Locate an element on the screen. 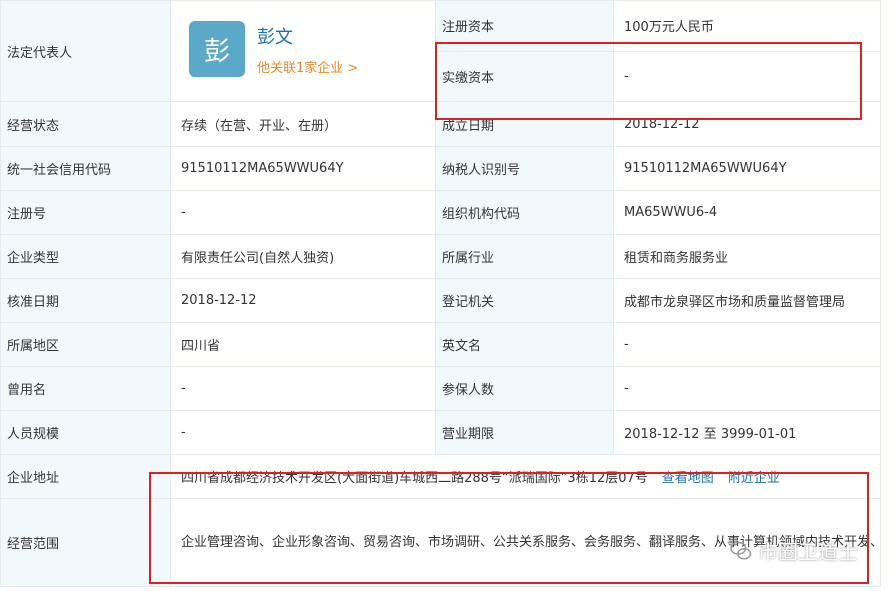  region-label: 所属地区 is located at coordinates (85, 344).